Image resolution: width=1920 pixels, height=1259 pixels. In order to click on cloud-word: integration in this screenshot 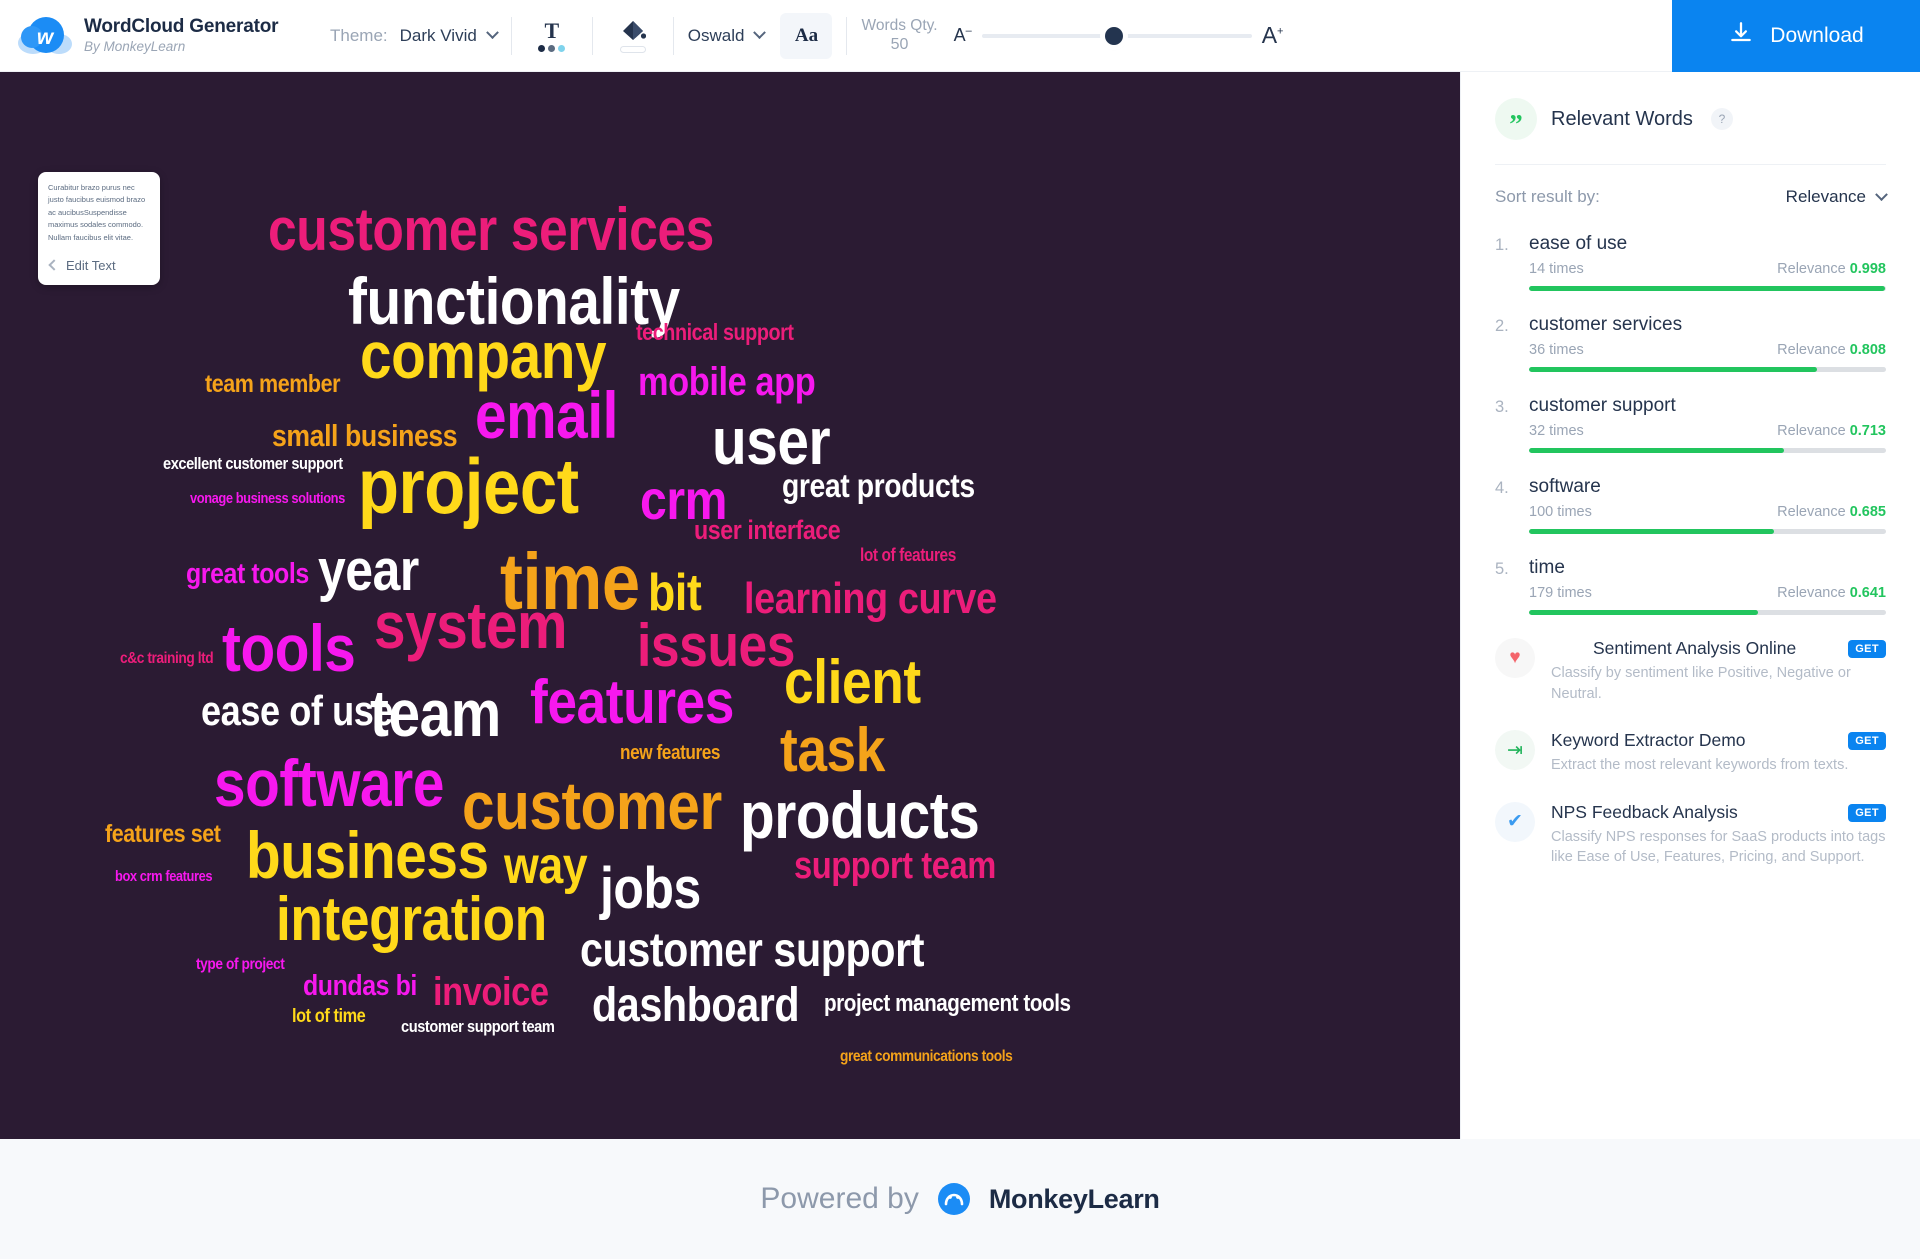, I will do `click(411, 920)`.